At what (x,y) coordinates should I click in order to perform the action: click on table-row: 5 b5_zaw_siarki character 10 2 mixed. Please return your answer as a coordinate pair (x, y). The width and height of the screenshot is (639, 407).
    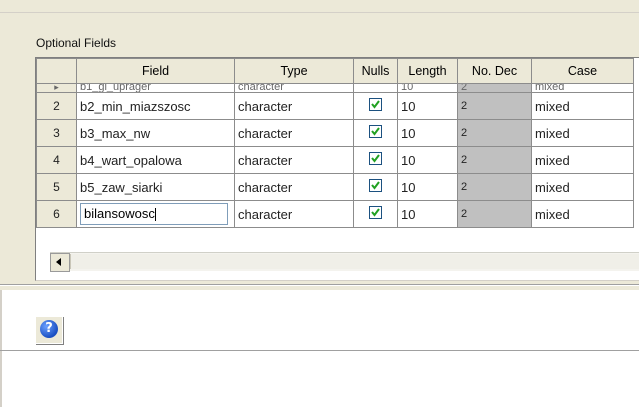
    Looking at the image, I should click on (335, 187).